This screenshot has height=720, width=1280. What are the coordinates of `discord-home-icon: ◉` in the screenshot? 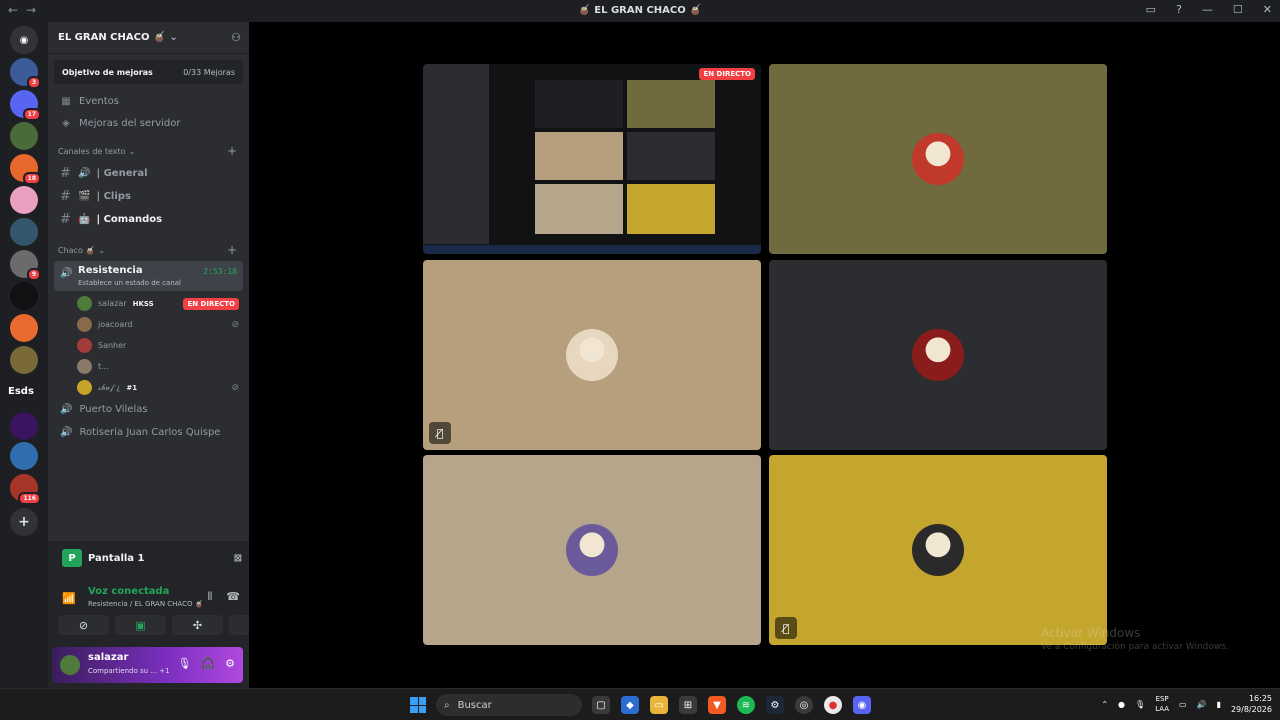 It's located at (24, 40).